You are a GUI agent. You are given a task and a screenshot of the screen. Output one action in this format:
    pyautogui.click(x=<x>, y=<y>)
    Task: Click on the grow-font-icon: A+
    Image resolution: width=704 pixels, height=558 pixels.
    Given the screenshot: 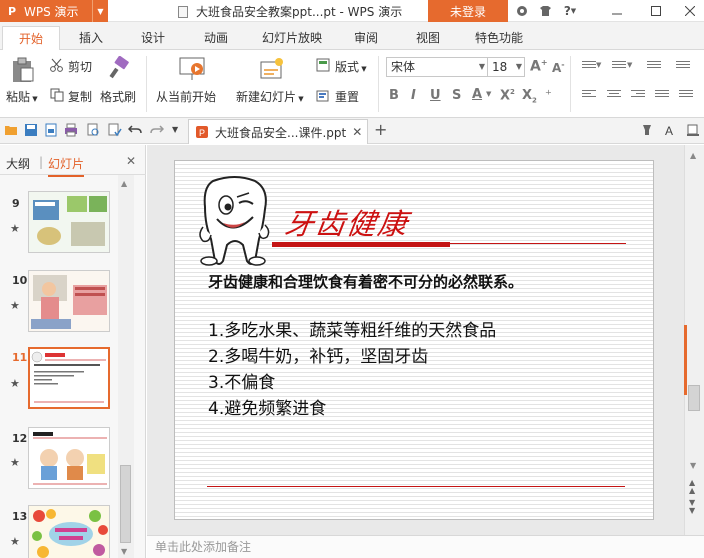 What is the action you would take?
    pyautogui.click(x=539, y=66)
    